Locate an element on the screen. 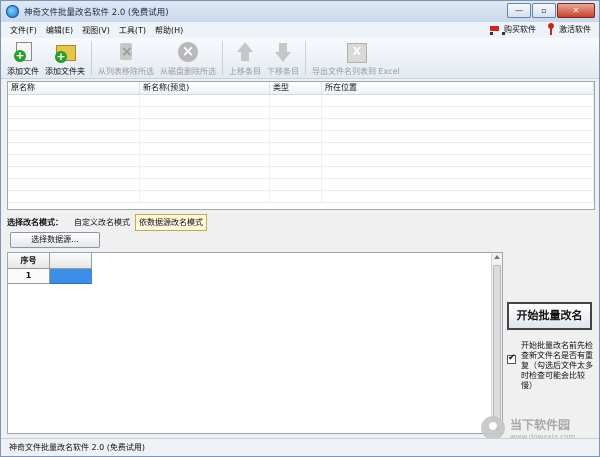 This screenshot has height=457, width=600. watermark-name: 当下软件园 is located at coordinates (540, 424).